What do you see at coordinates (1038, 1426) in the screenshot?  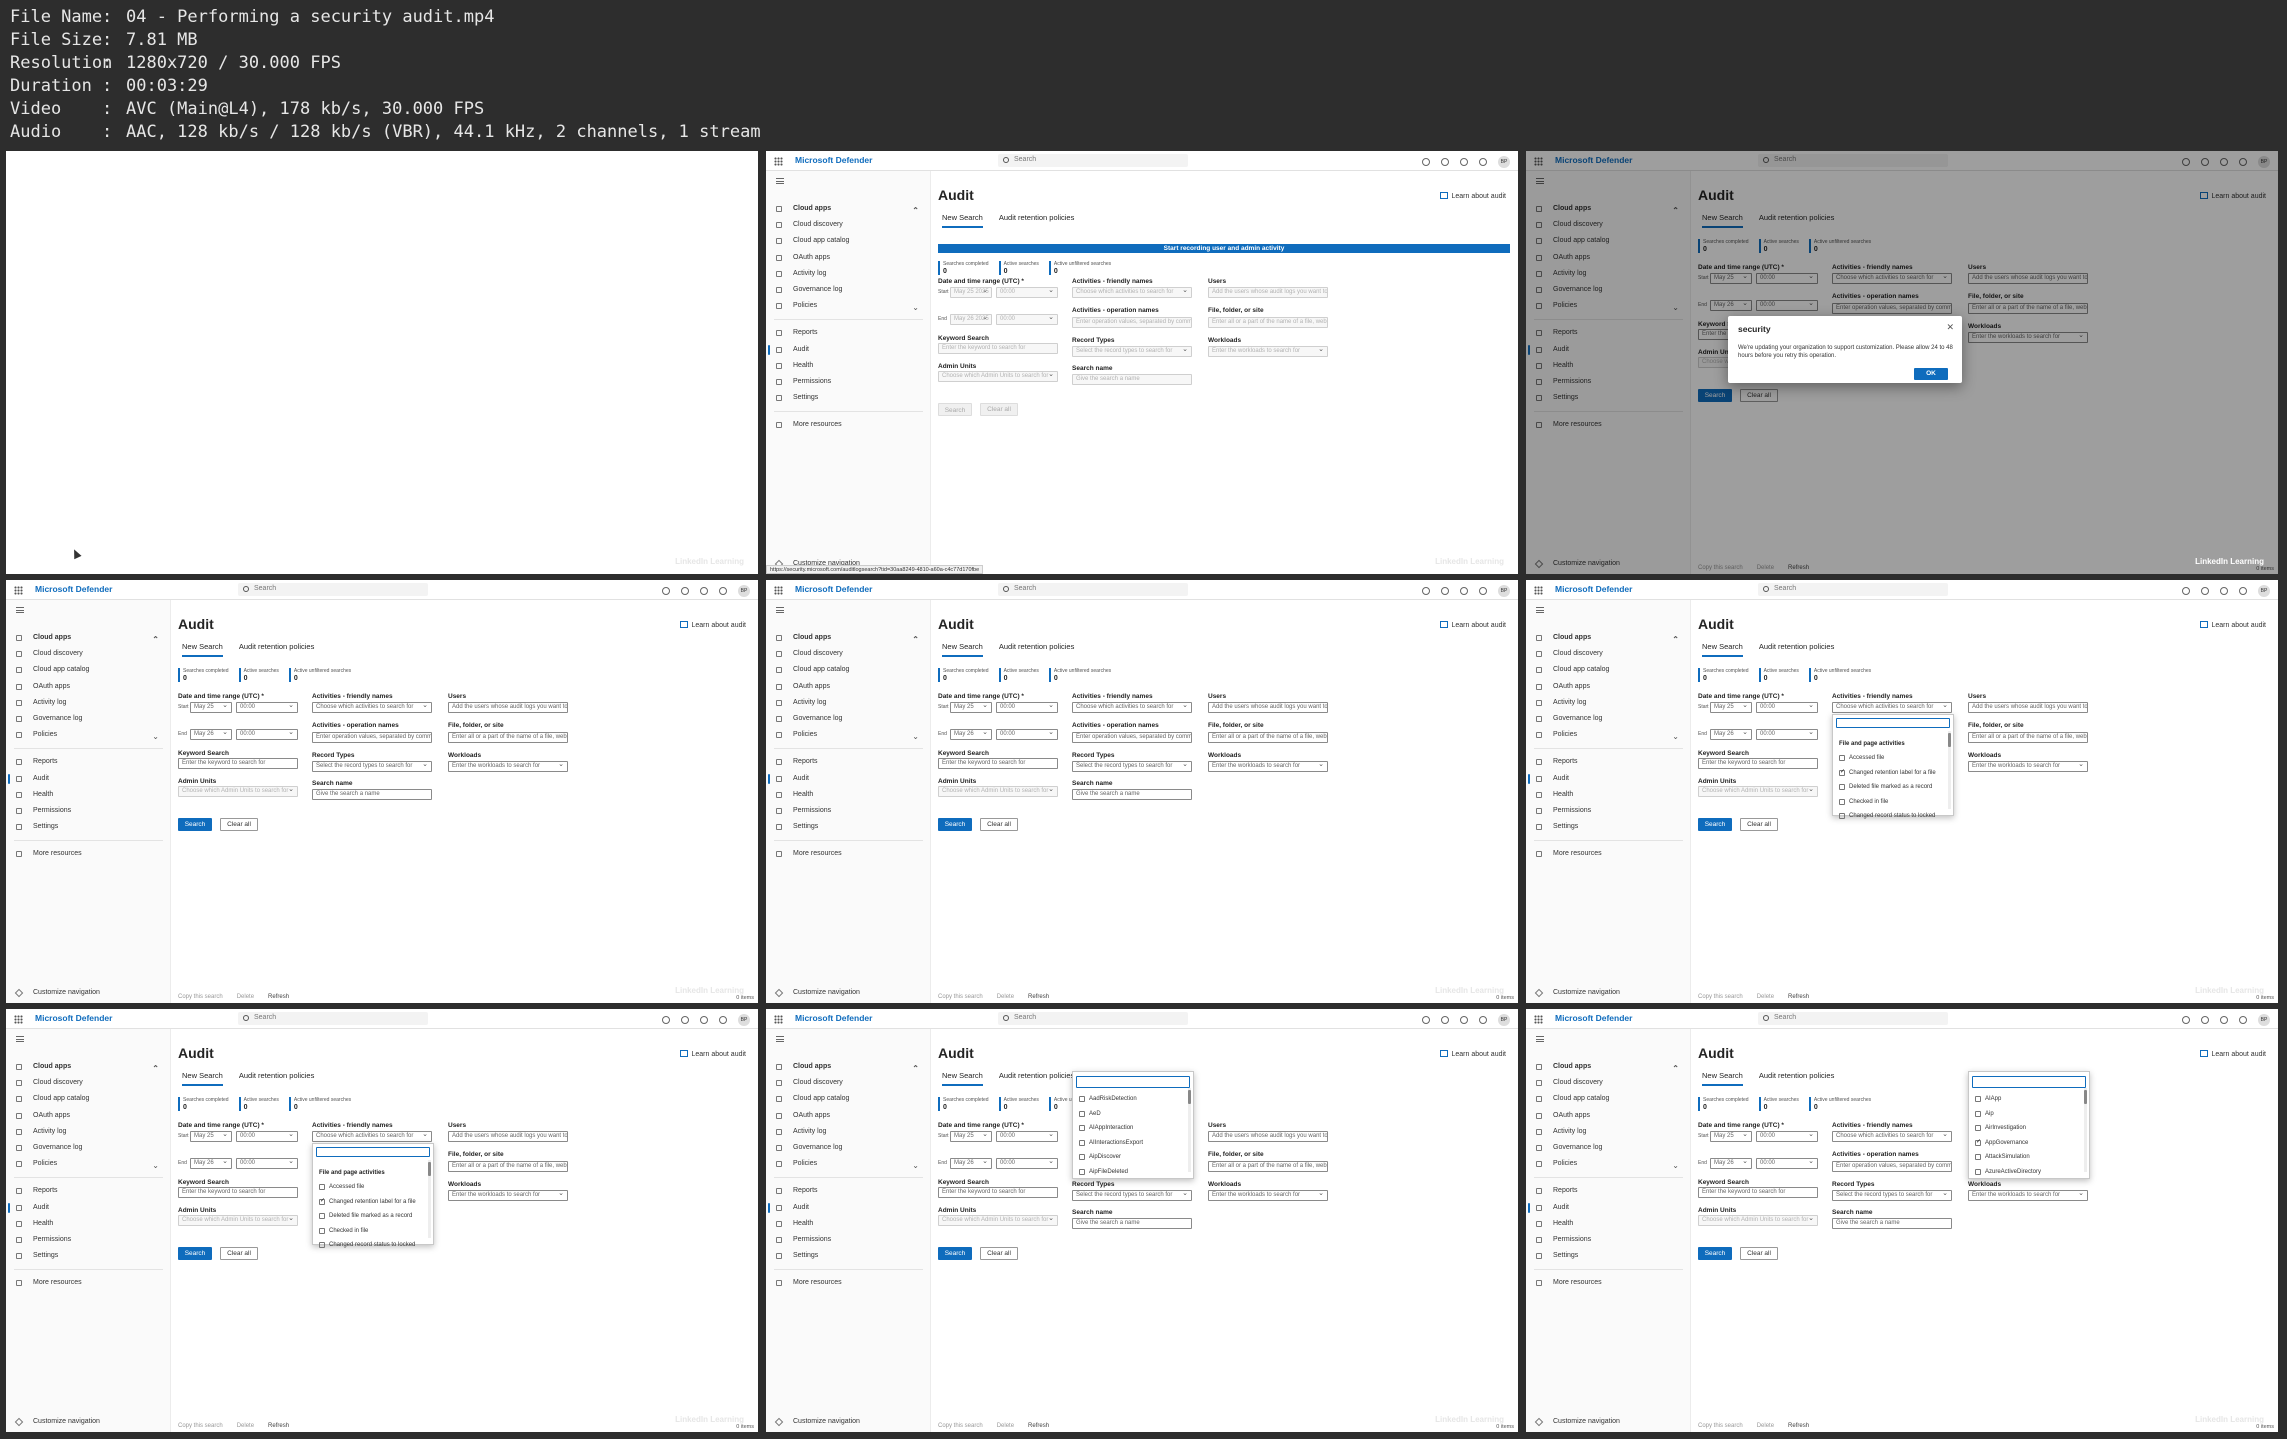 I see `refresh-button: Refresh` at bounding box center [1038, 1426].